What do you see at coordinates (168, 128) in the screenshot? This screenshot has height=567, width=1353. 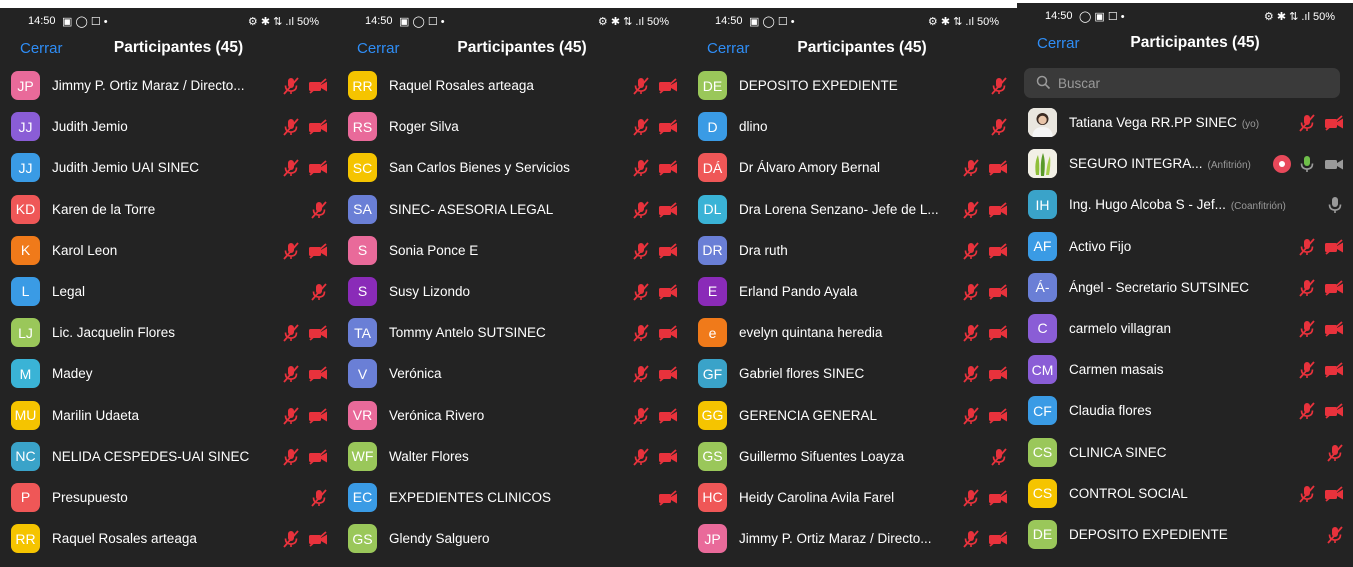 I see `participant-row: JJ Judith Jemio` at bounding box center [168, 128].